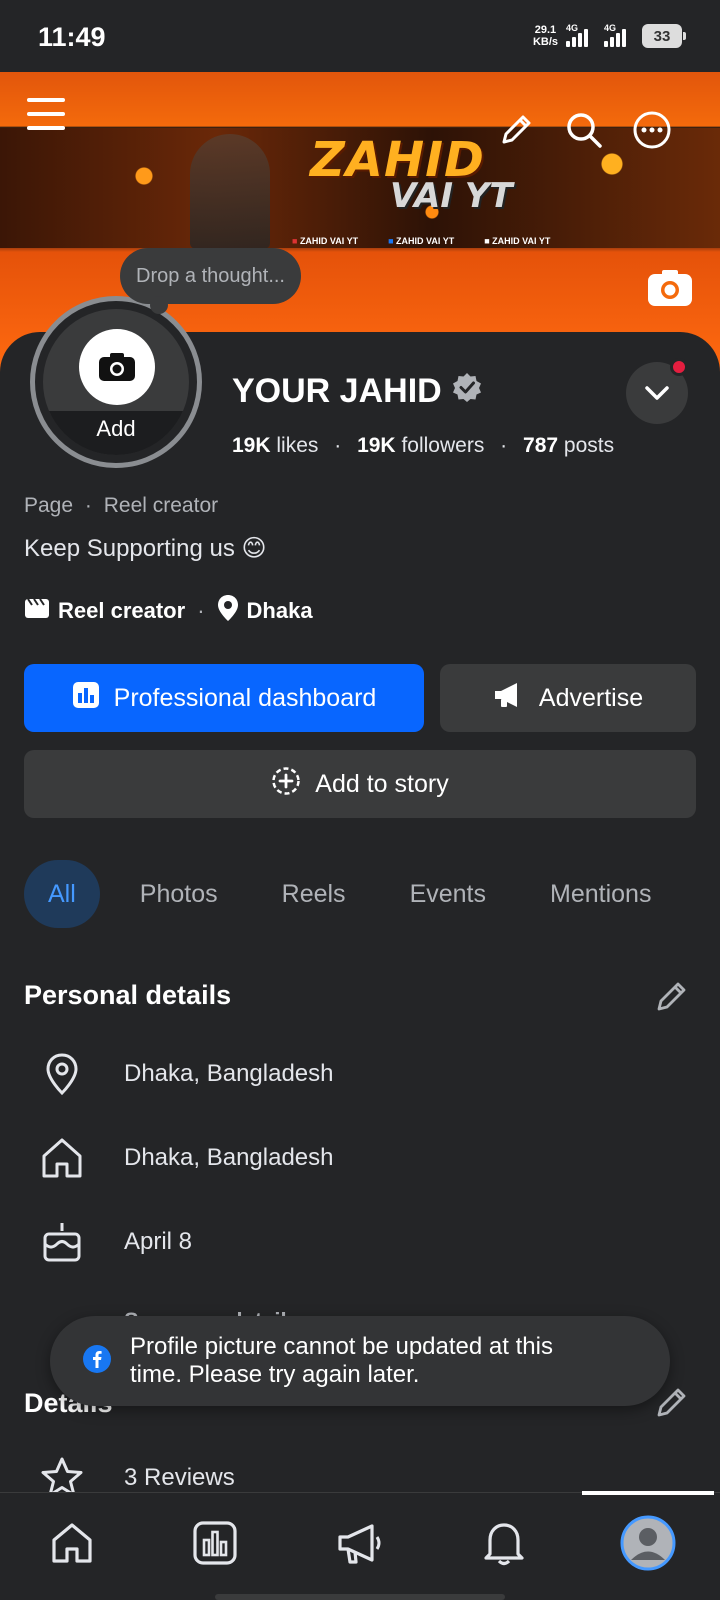  What do you see at coordinates (37, 611) in the screenshot?
I see `clapperboard-icon` at bounding box center [37, 611].